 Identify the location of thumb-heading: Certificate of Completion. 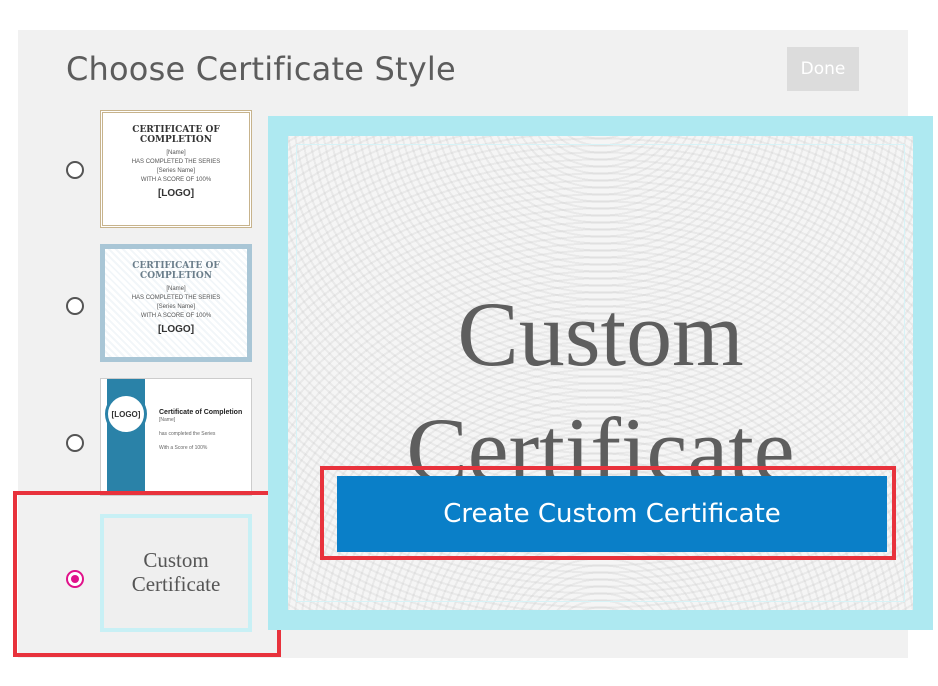
(201, 412).